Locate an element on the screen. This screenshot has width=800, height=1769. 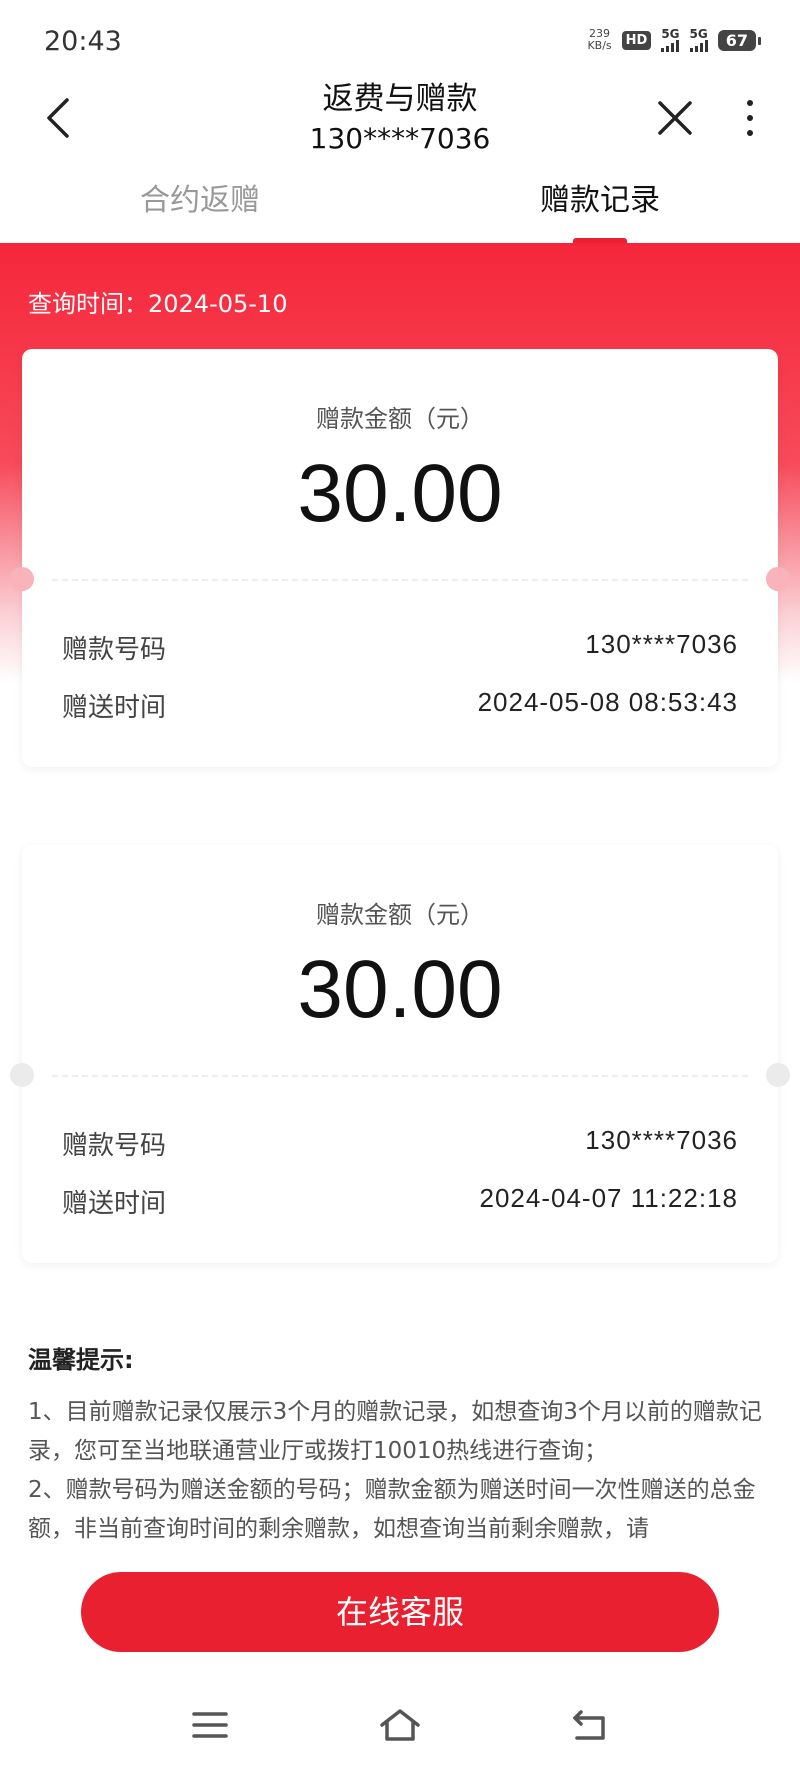
sim1-network-label: 5G is located at coordinates (670, 34).